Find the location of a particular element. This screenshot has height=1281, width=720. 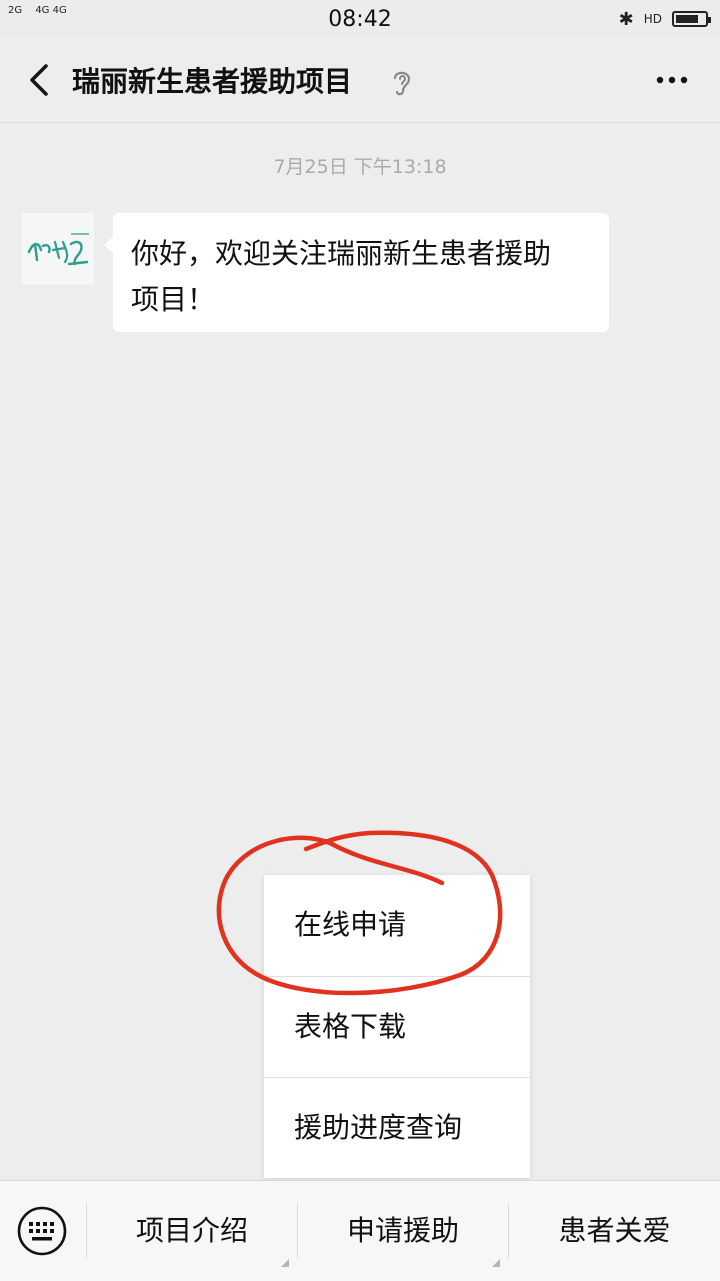

menu-button-patient-care: 患者关爱 is located at coordinates (614, 1231).